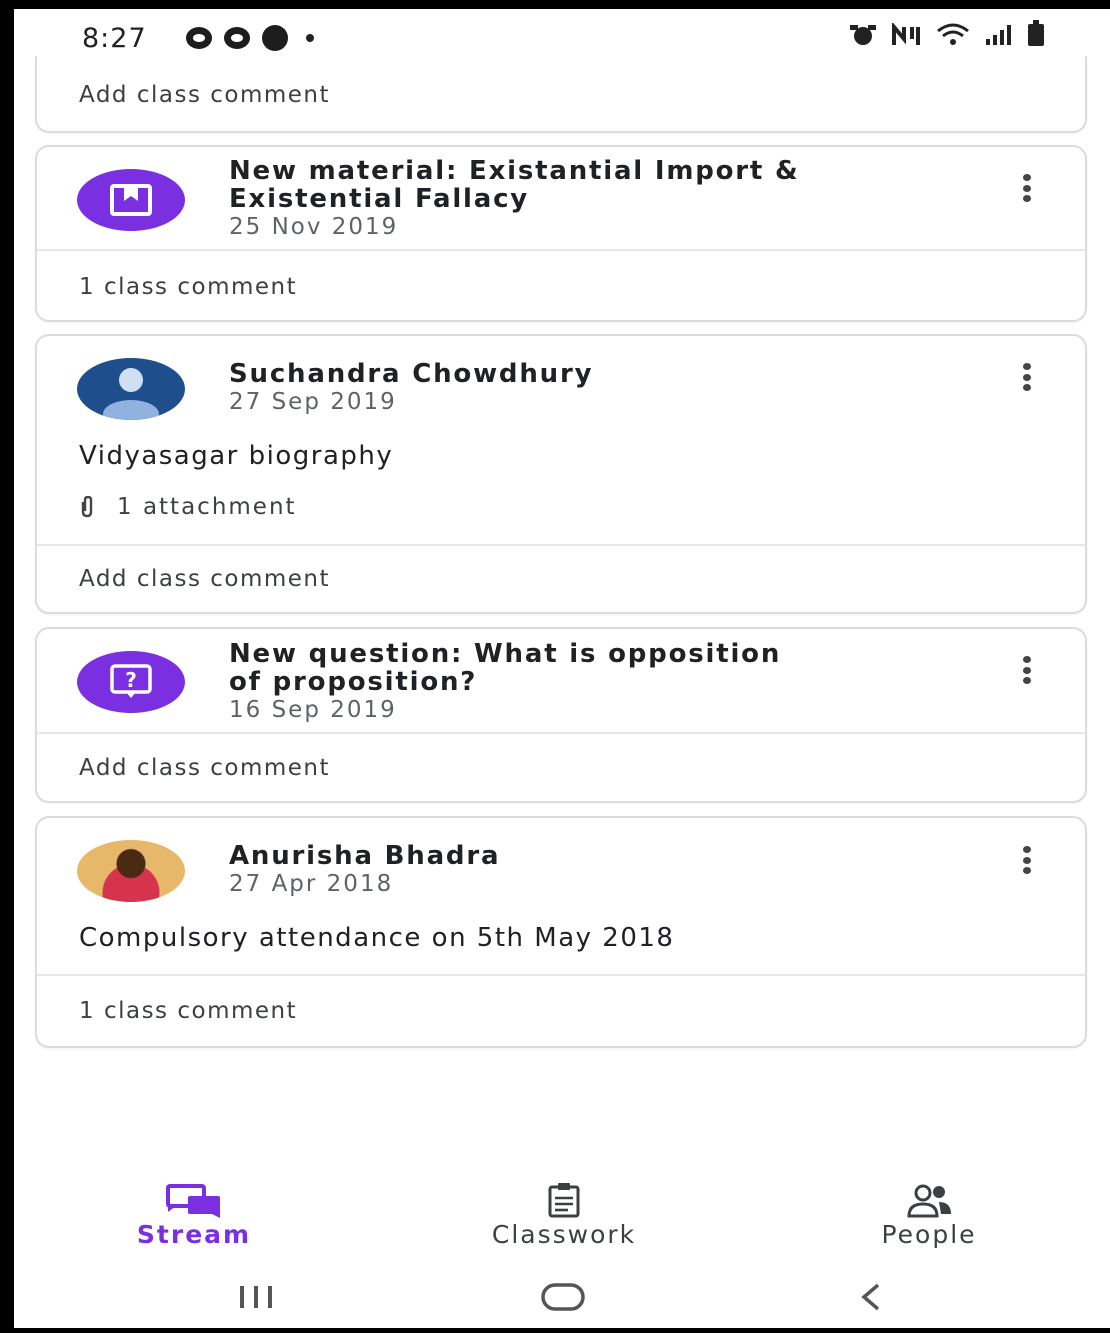 Image resolution: width=1110 pixels, height=1333 pixels. What do you see at coordinates (194, 1234) in the screenshot?
I see `nav-stream-label: Stream` at bounding box center [194, 1234].